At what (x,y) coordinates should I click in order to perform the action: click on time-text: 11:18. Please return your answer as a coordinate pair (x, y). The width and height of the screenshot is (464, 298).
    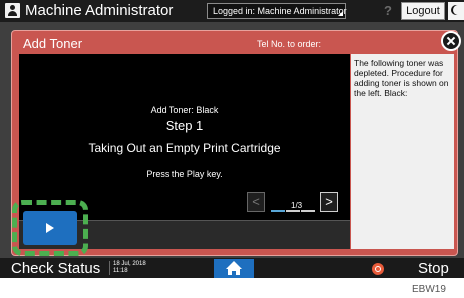
    Looking at the image, I should click on (120, 271).